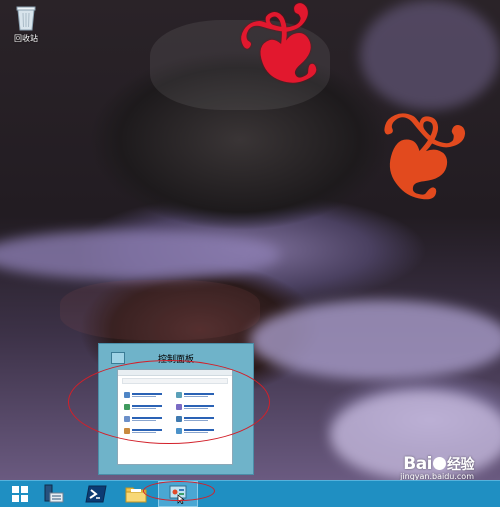 The width and height of the screenshot is (500, 507). I want to click on recycle-bin-icon, so click(26, 18).